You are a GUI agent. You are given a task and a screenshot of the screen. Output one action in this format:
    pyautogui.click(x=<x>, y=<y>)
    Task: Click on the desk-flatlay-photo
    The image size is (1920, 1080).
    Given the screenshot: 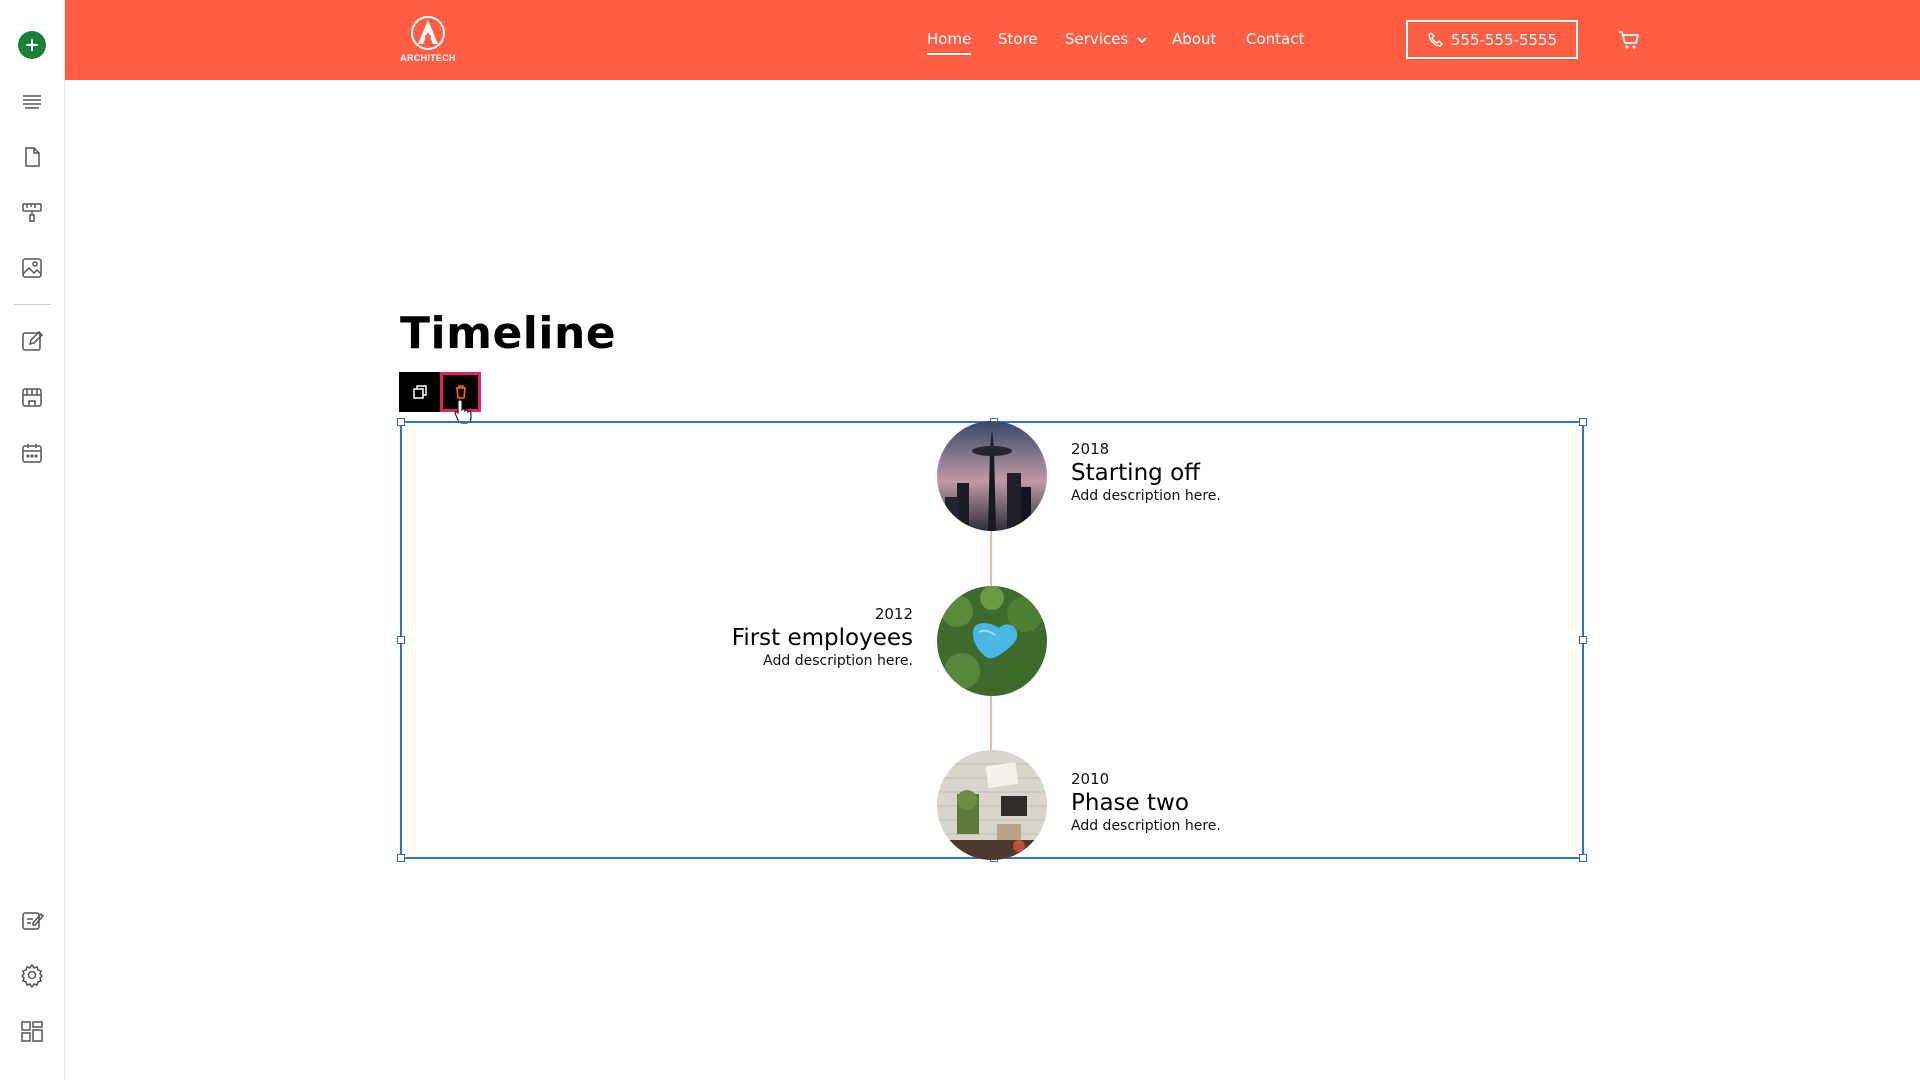 What is the action you would take?
    pyautogui.click(x=992, y=805)
    